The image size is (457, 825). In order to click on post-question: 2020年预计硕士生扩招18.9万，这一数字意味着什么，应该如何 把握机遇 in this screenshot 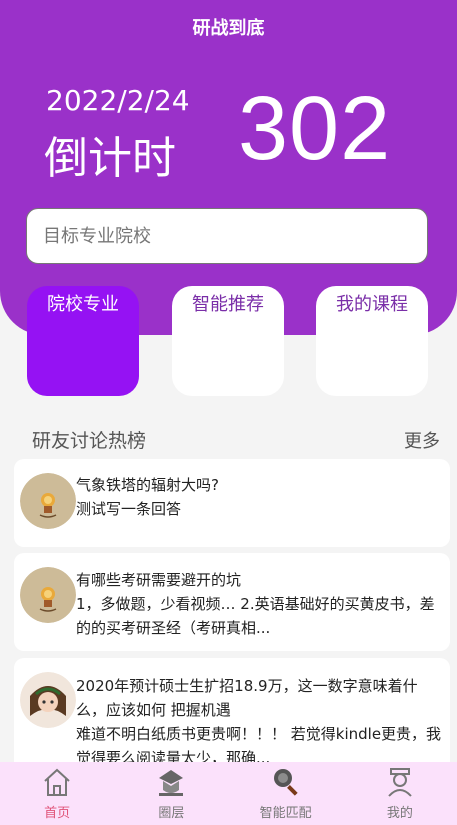, I will do `click(247, 698)`.